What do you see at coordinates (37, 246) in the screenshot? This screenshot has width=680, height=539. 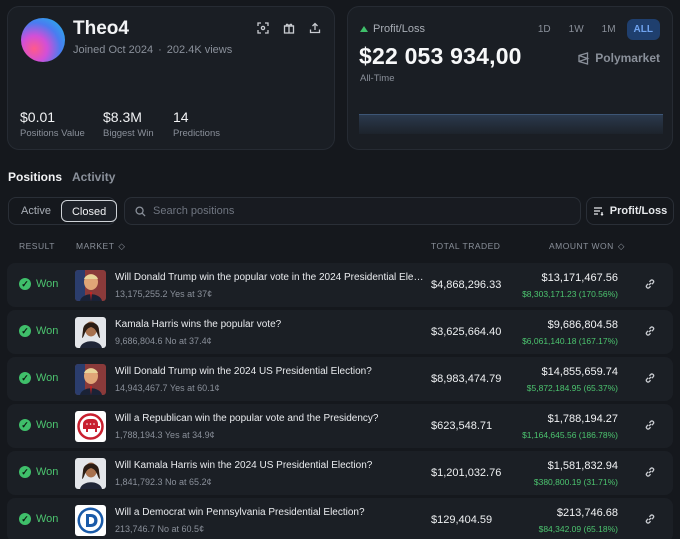 I see `column-result: RESULT` at bounding box center [37, 246].